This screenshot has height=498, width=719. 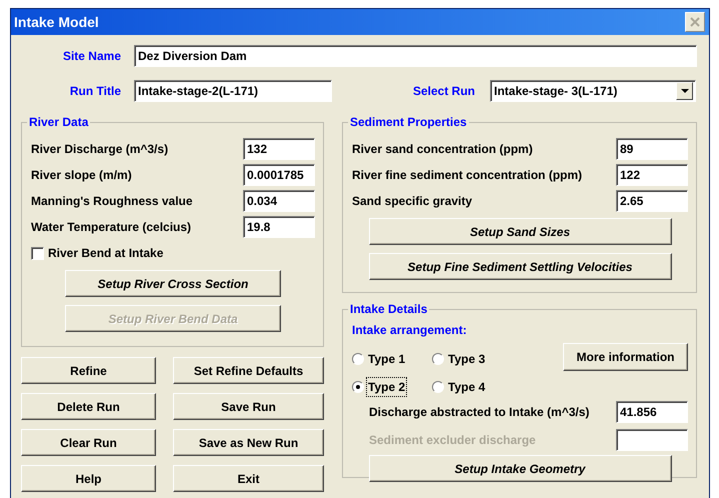 What do you see at coordinates (415, 56) in the screenshot?
I see `site-name-field: Dez Diversion Dam` at bounding box center [415, 56].